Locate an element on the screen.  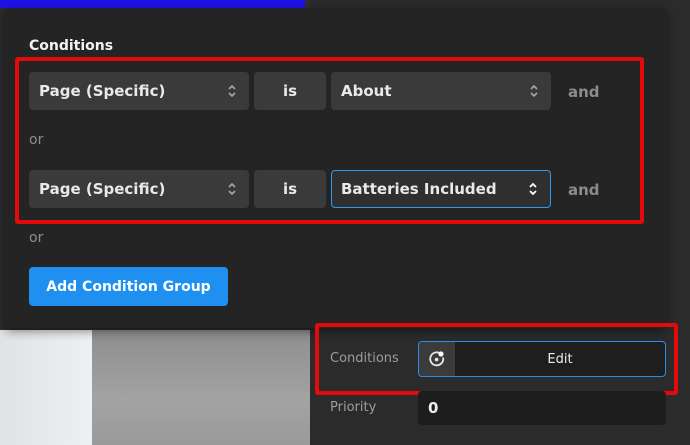
priority-input: 0 is located at coordinates (542, 408).